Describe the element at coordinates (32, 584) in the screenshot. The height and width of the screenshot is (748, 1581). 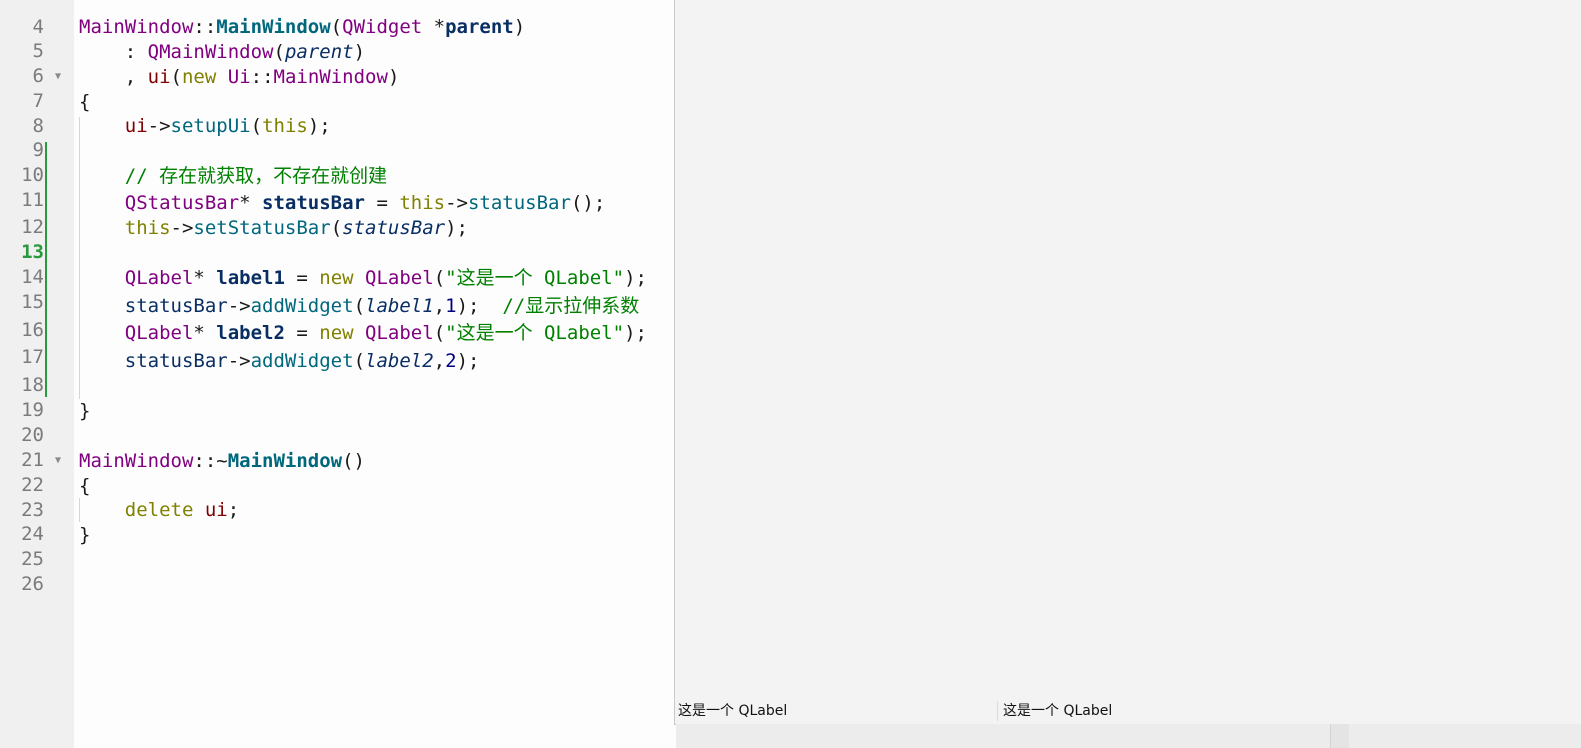
I see `line-number: 26` at that location.